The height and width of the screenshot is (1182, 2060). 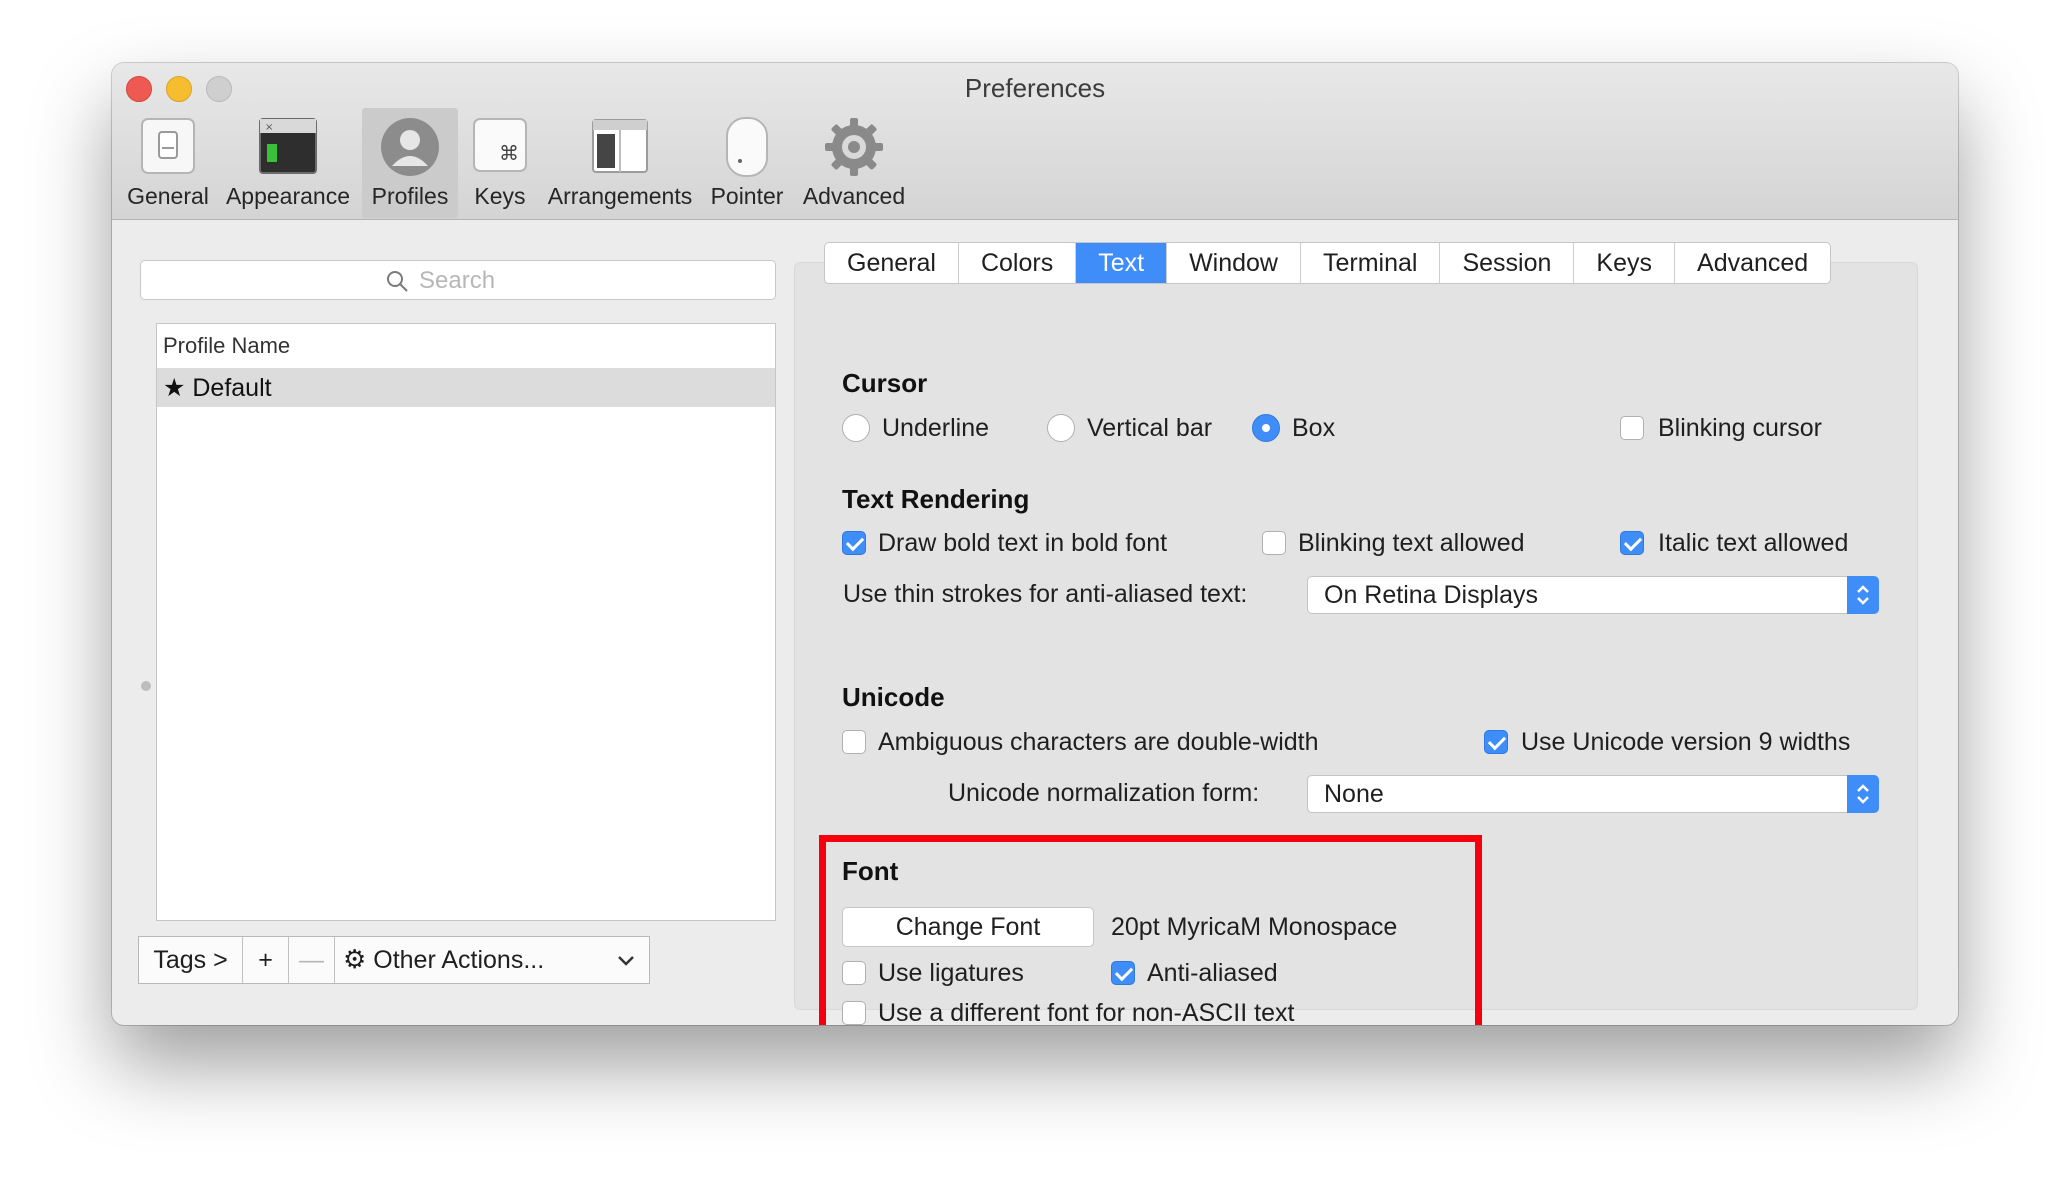 I want to click on chevron-down-icon, so click(x=626, y=961).